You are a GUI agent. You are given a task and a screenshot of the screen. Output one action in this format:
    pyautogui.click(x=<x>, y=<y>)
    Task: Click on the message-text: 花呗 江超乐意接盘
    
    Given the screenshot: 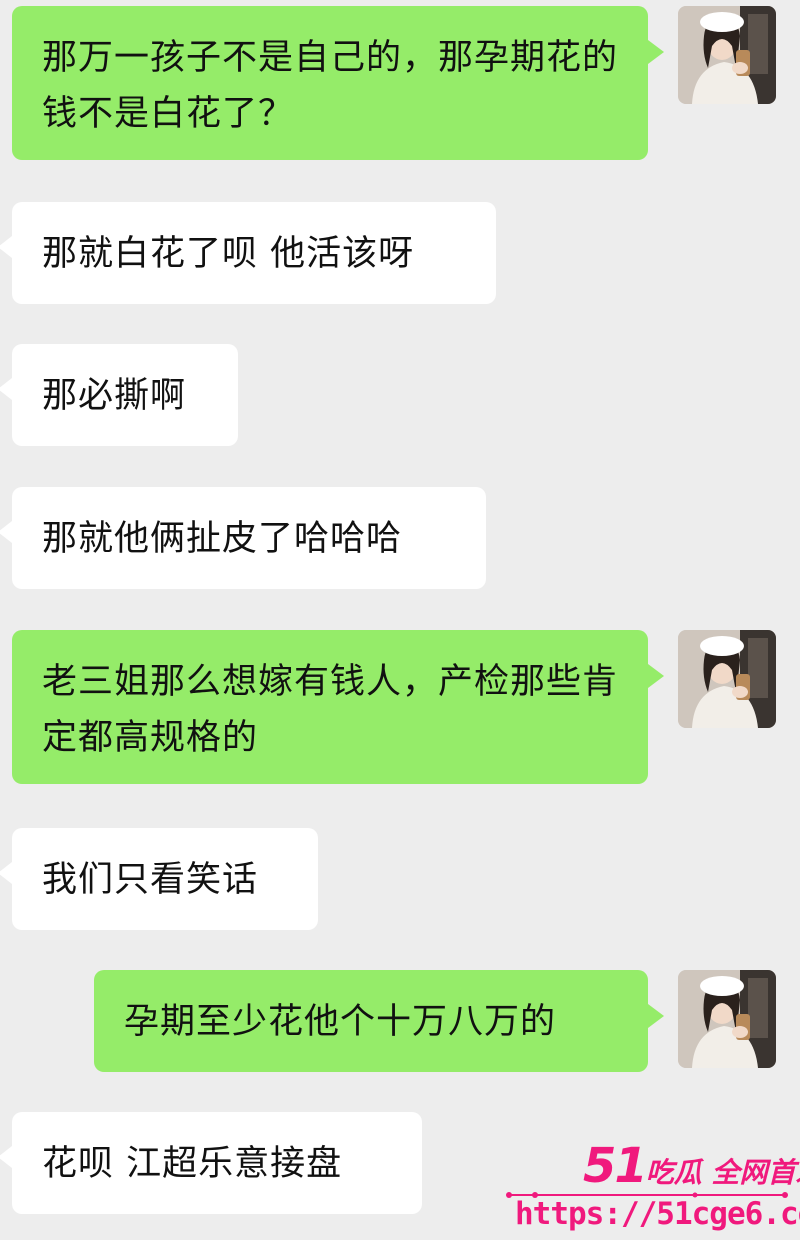 What is the action you would take?
    pyautogui.click(x=192, y=1164)
    